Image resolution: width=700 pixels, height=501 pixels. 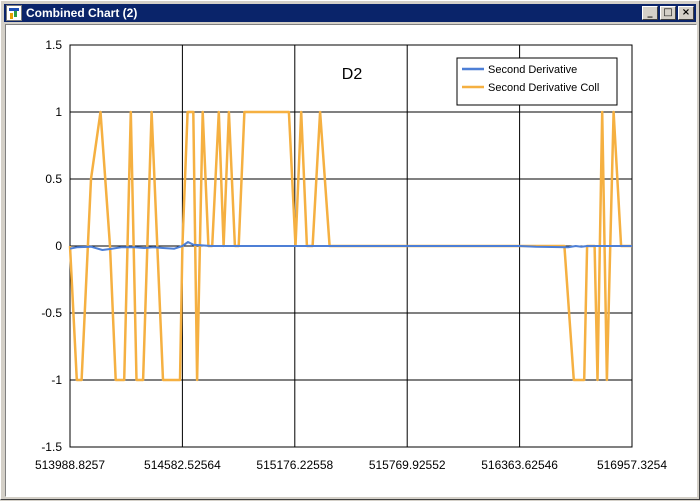 What do you see at coordinates (632, 465) in the screenshot?
I see `x-tick-label: 516957.3254` at bounding box center [632, 465].